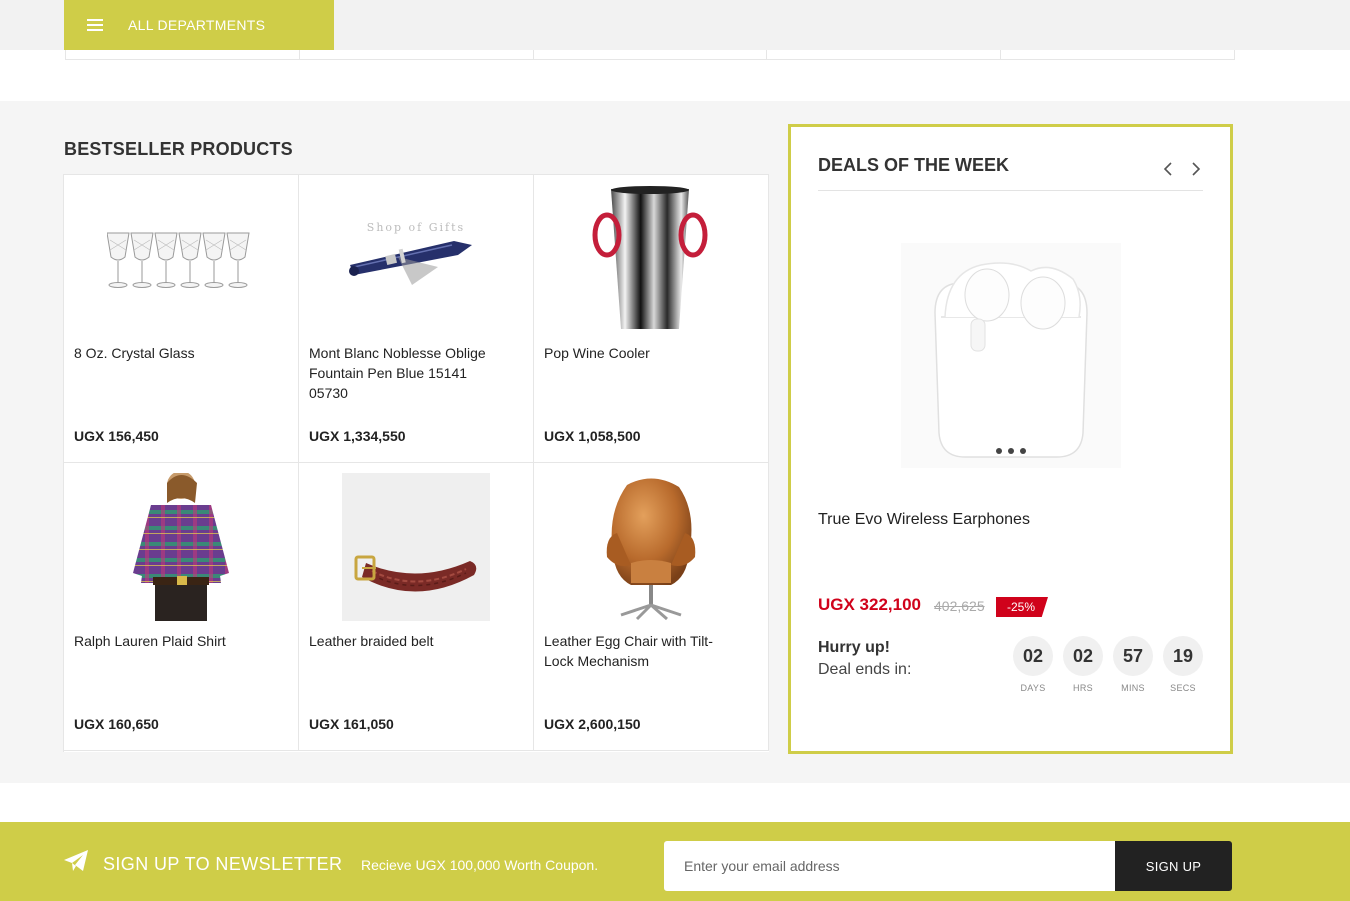 The image size is (1350, 901). I want to click on countdown-timer: 02 DAYS 02 HRS 57 MINS 19 SECS, so click(1108, 664).